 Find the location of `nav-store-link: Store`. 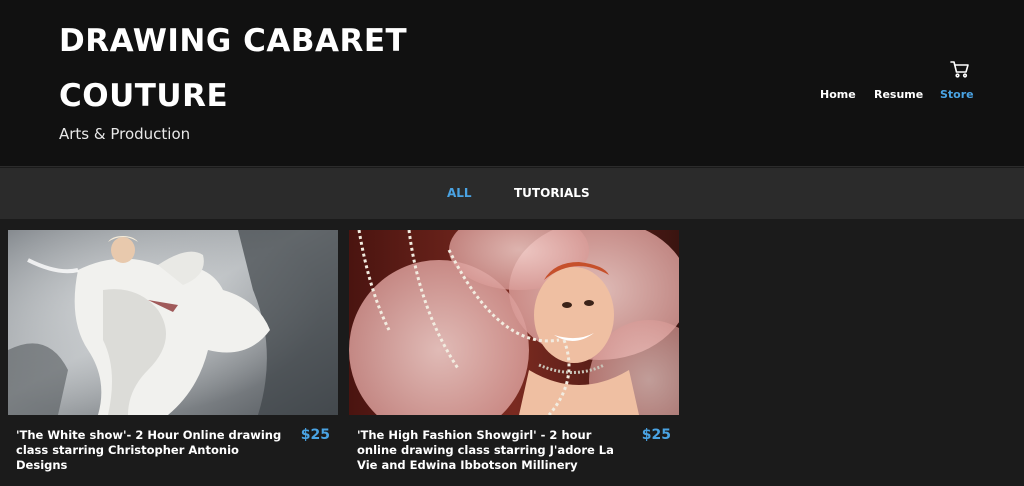

nav-store-link: Store is located at coordinates (957, 94).